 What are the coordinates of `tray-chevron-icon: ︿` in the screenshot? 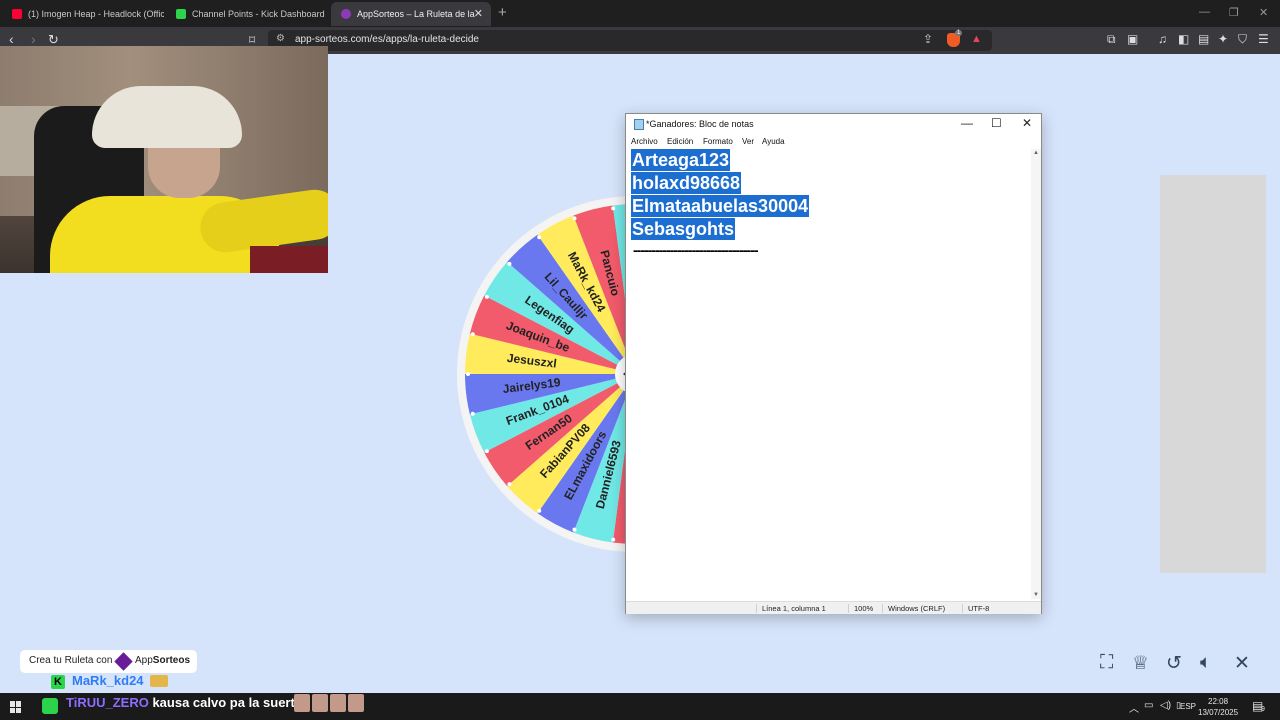 It's located at (1134, 707).